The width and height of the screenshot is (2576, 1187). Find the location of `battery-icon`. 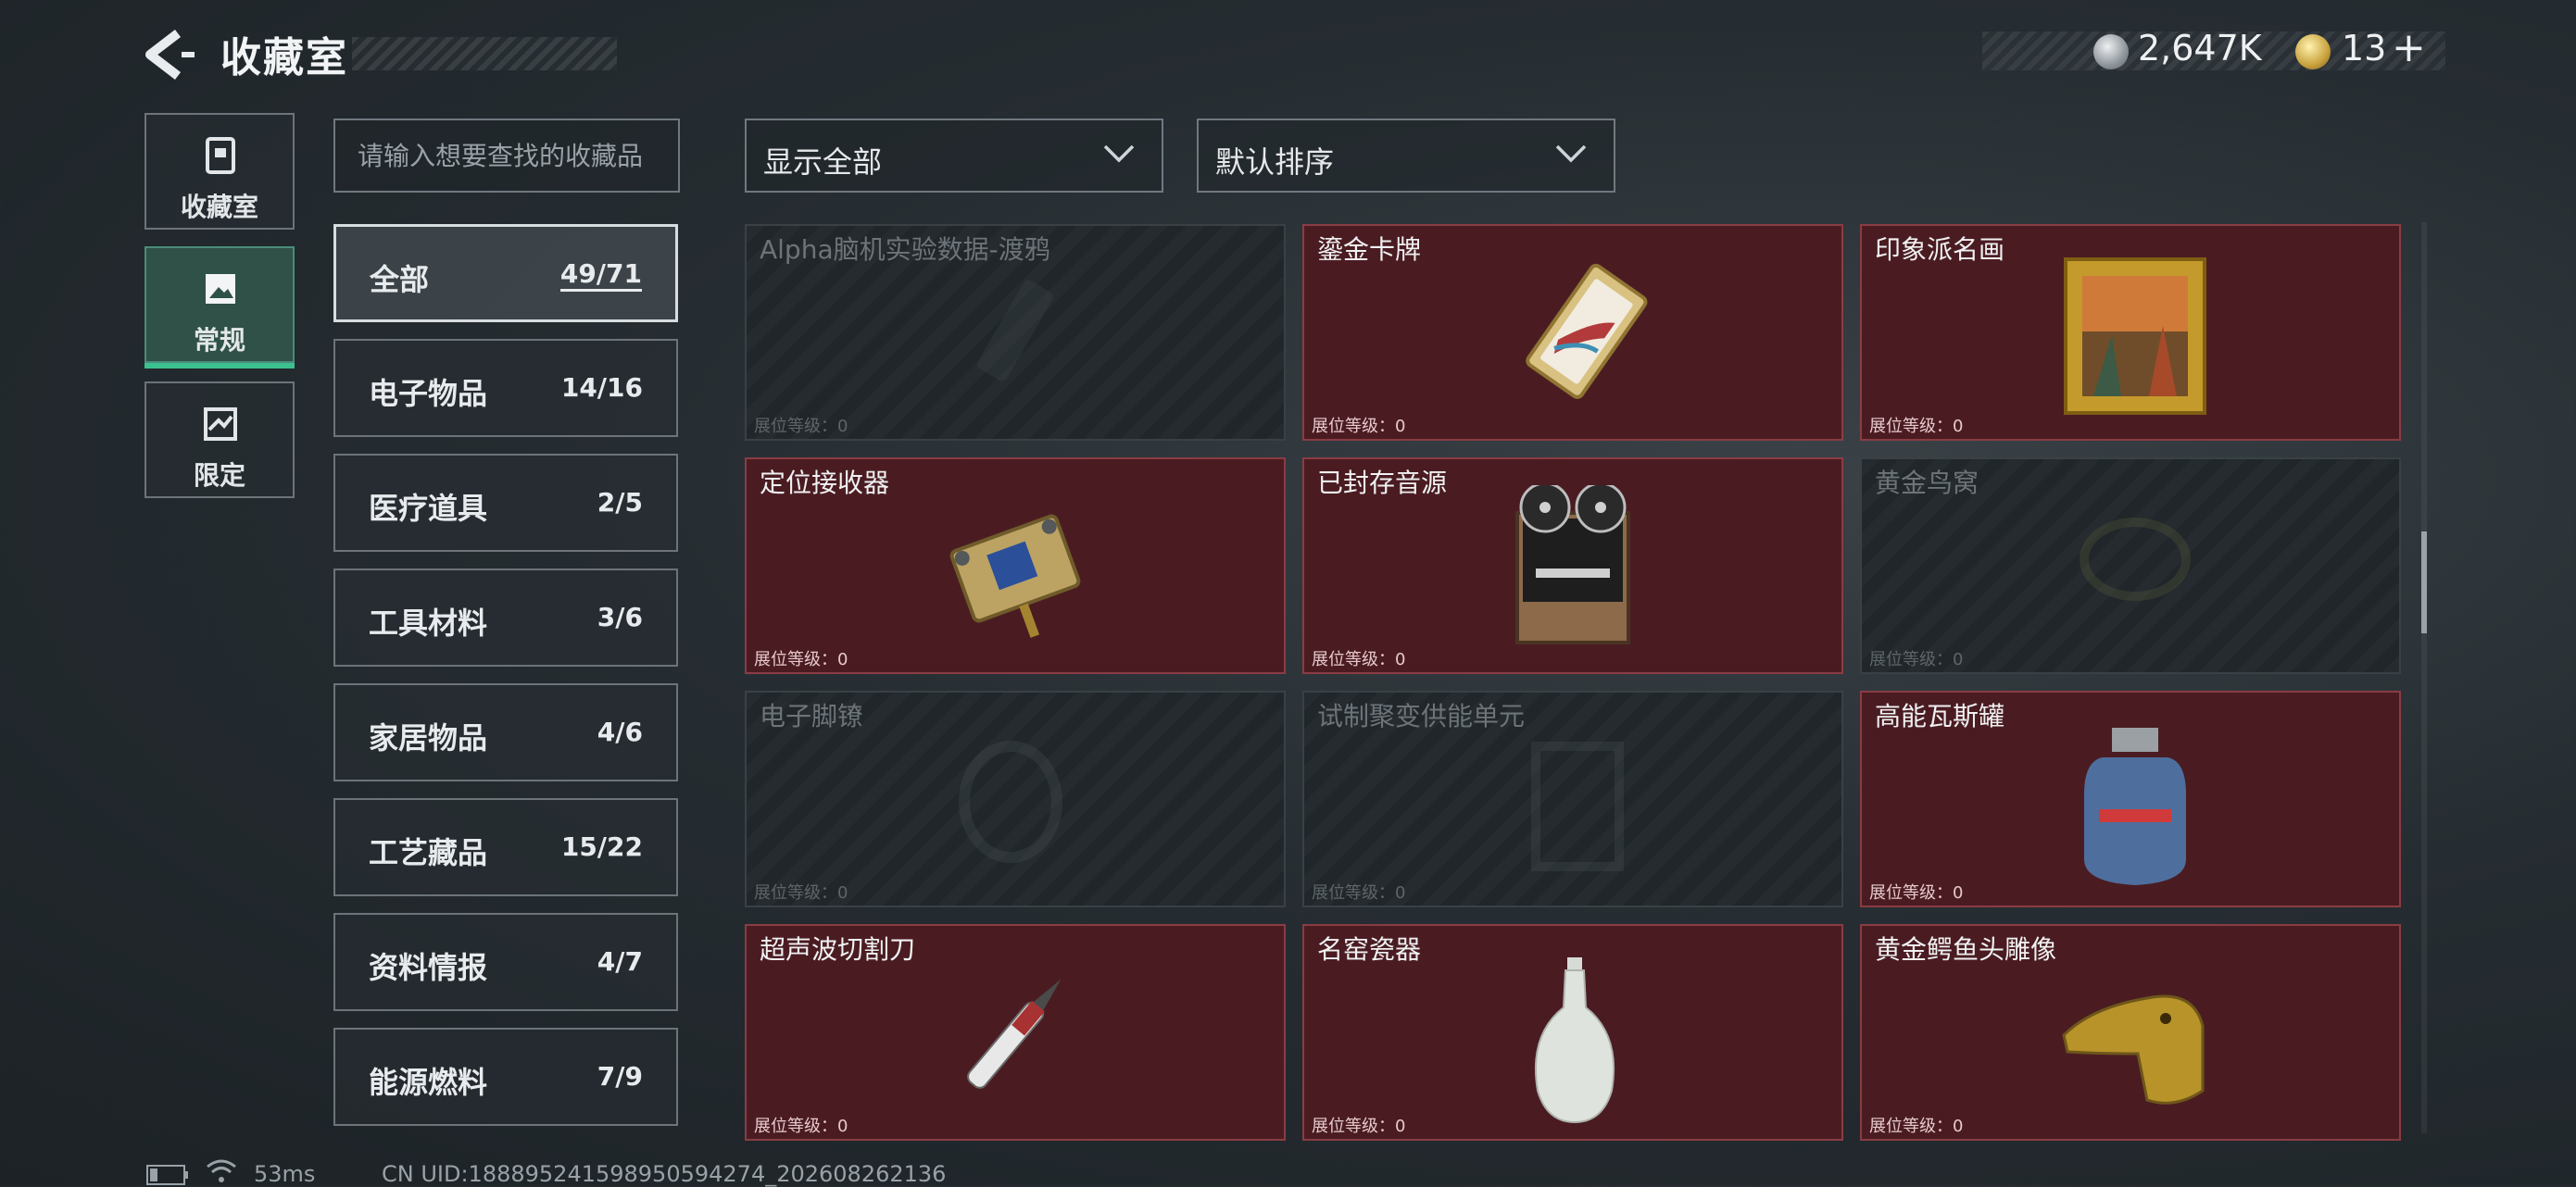

battery-icon is located at coordinates (167, 1175).